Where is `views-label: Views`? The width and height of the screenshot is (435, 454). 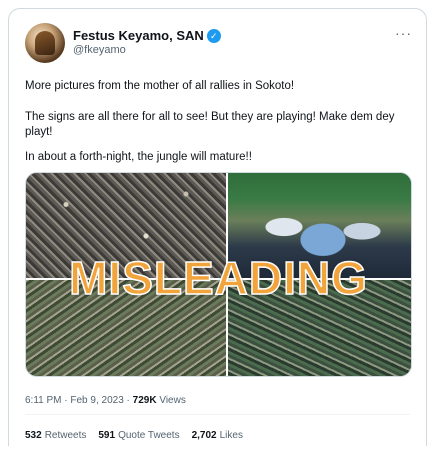
views-label: Views is located at coordinates (172, 400).